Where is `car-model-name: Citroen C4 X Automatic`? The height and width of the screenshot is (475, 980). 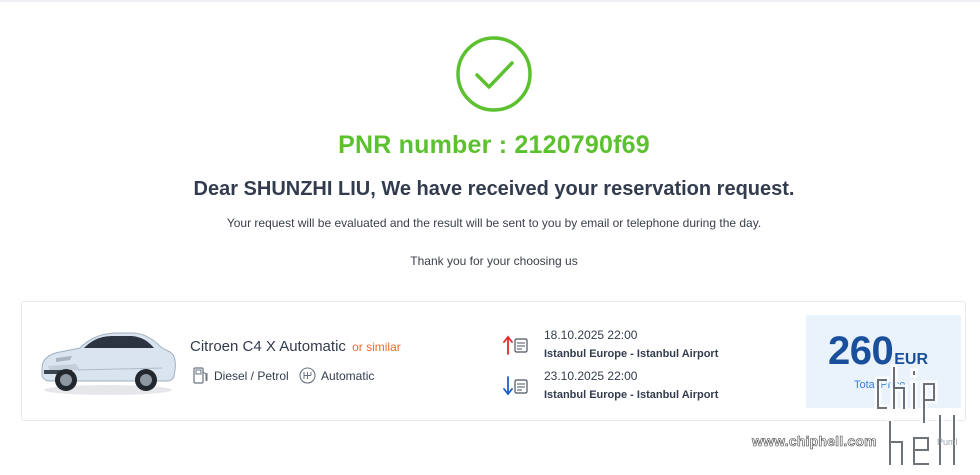 car-model-name: Citroen C4 X Automatic is located at coordinates (268, 346).